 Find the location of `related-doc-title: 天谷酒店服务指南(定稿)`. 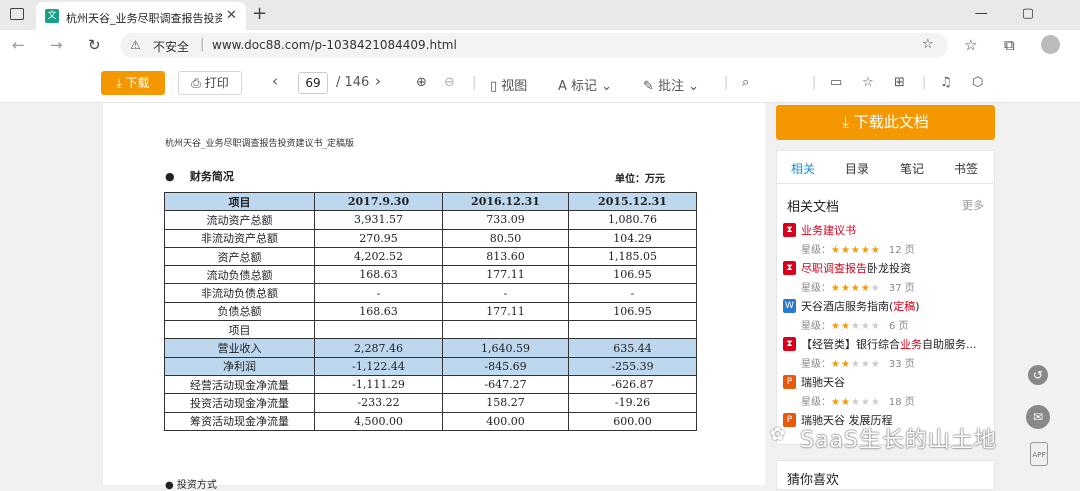

related-doc-title: 天谷酒店服务指南(定稿) is located at coordinates (896, 306).